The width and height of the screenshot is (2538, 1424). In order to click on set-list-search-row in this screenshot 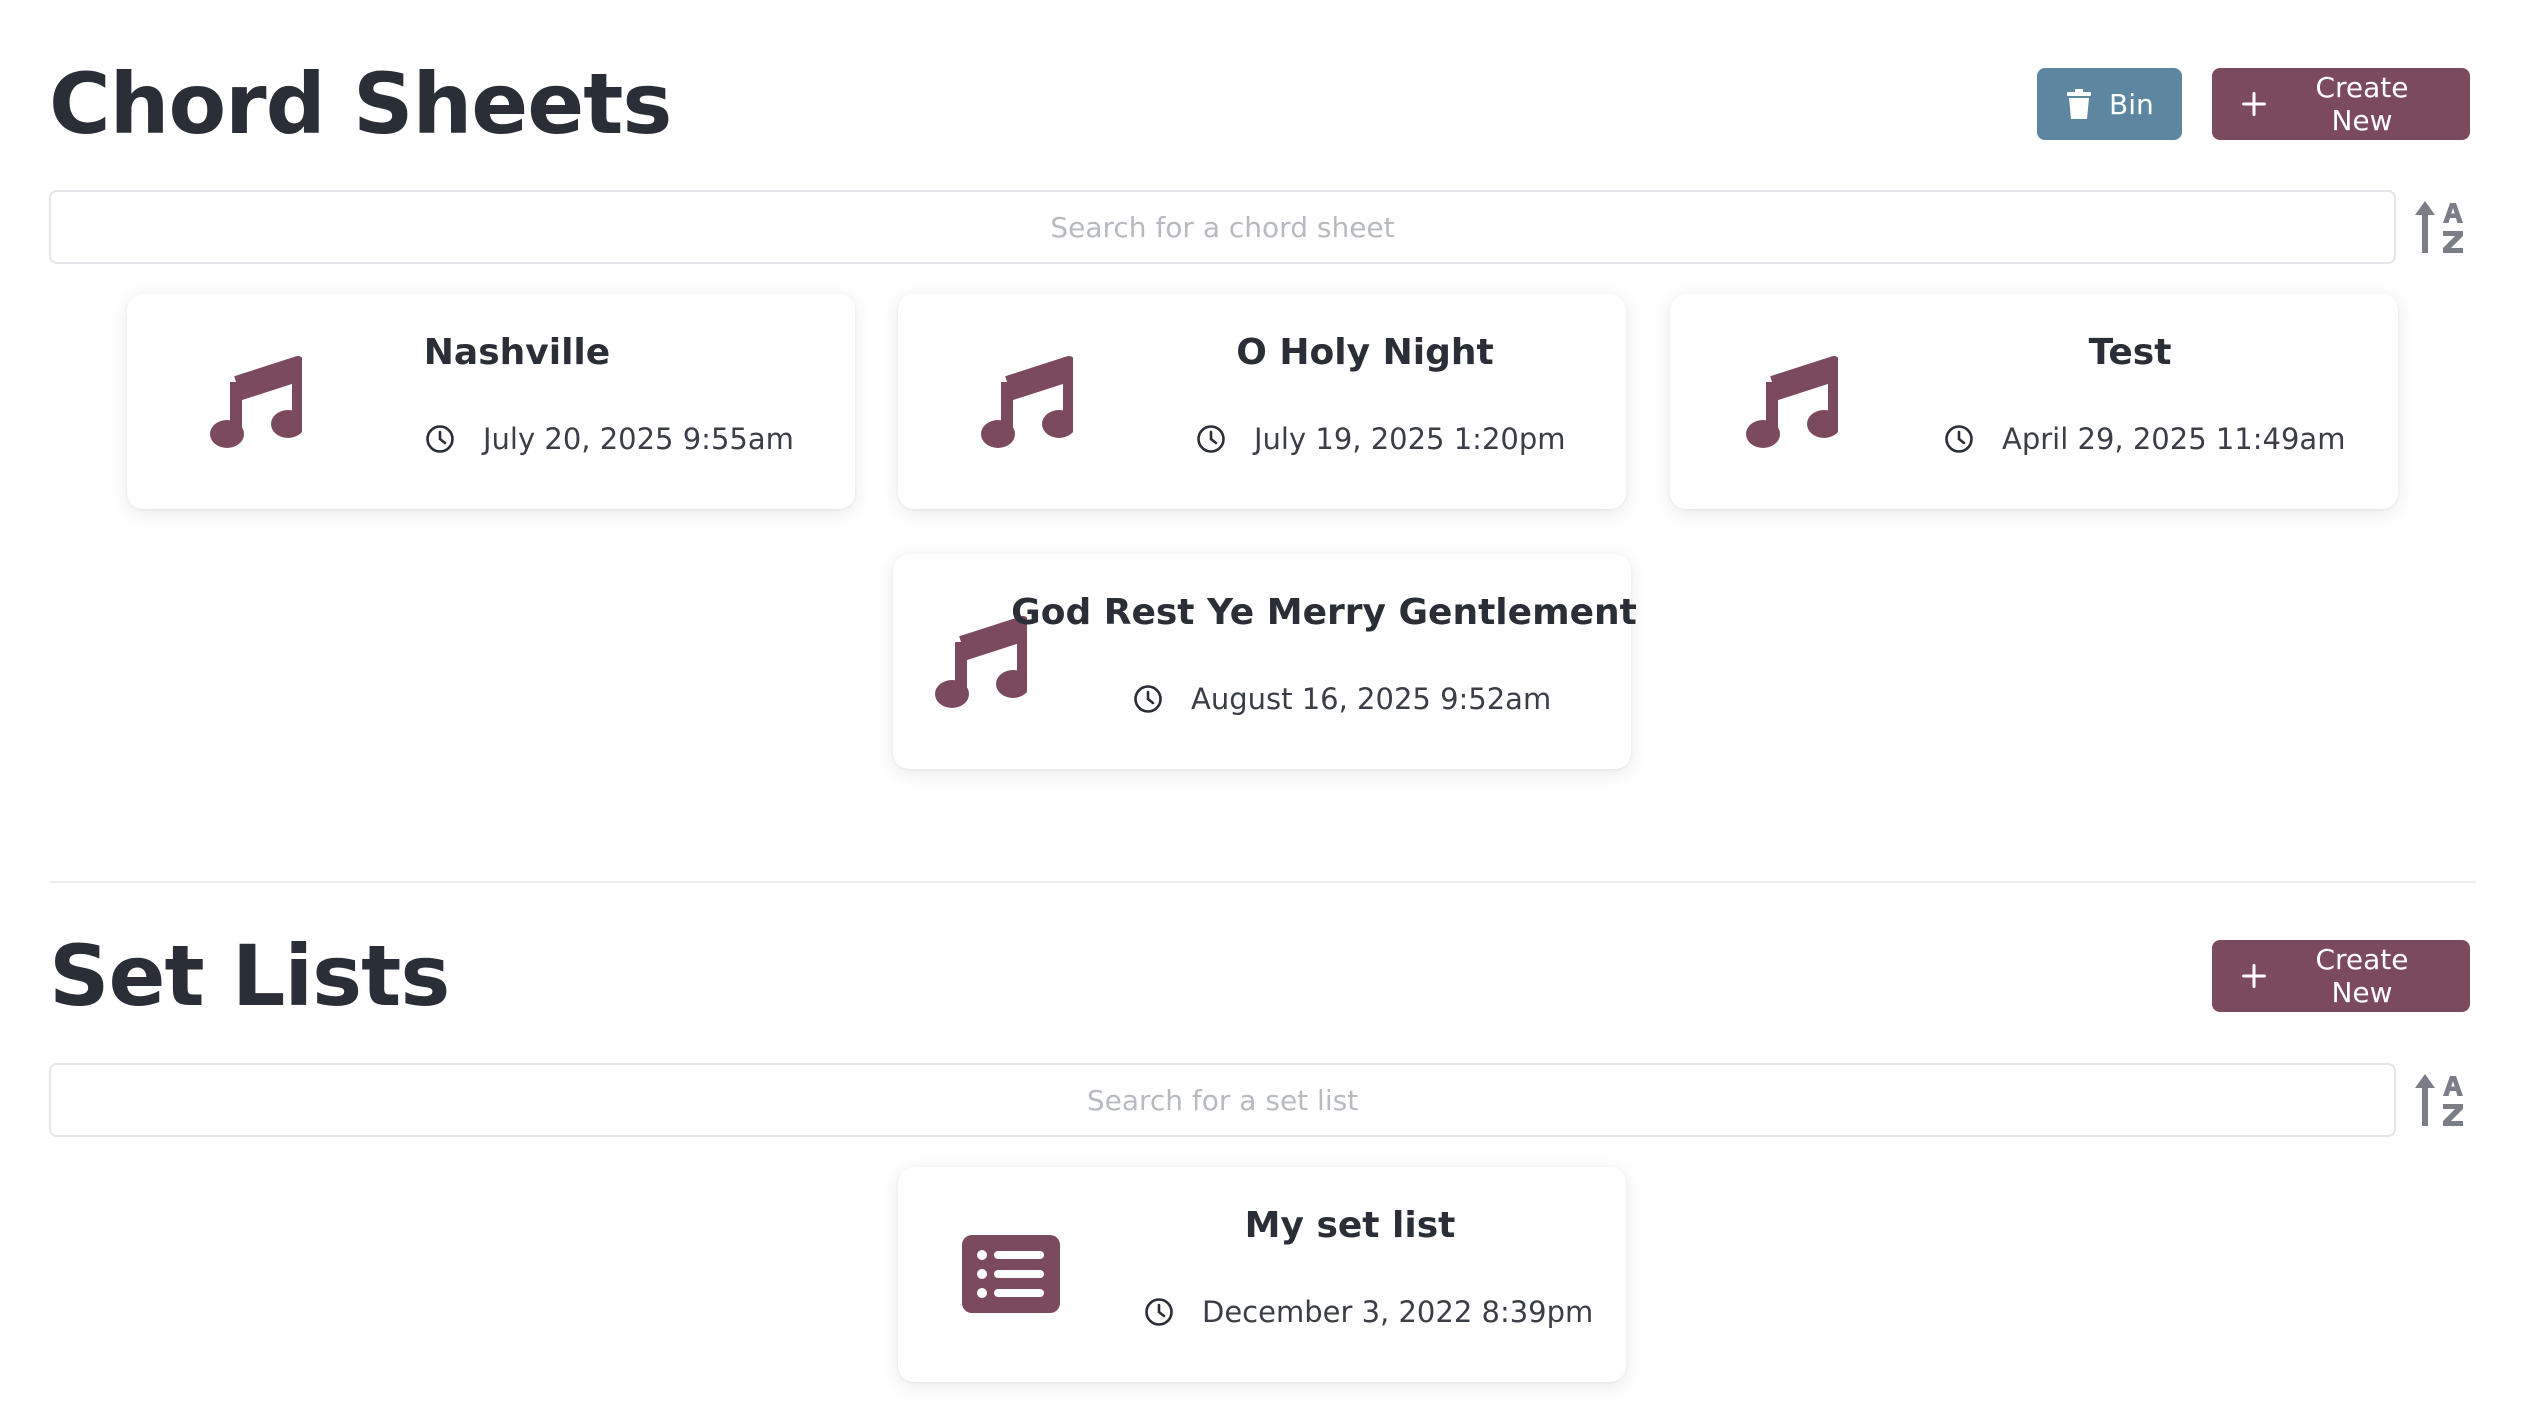, I will do `click(1262, 1100)`.